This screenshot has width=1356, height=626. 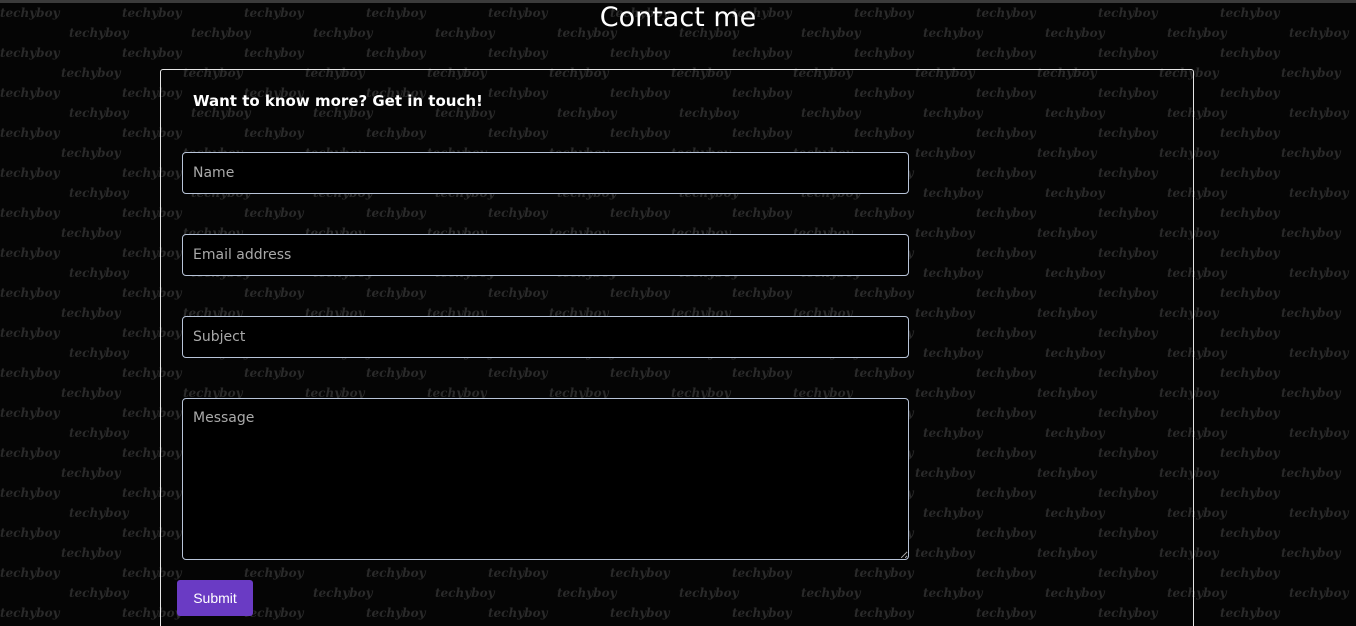 I want to click on contact-form-heading: Want to know more? Get in touch!, so click(x=338, y=101).